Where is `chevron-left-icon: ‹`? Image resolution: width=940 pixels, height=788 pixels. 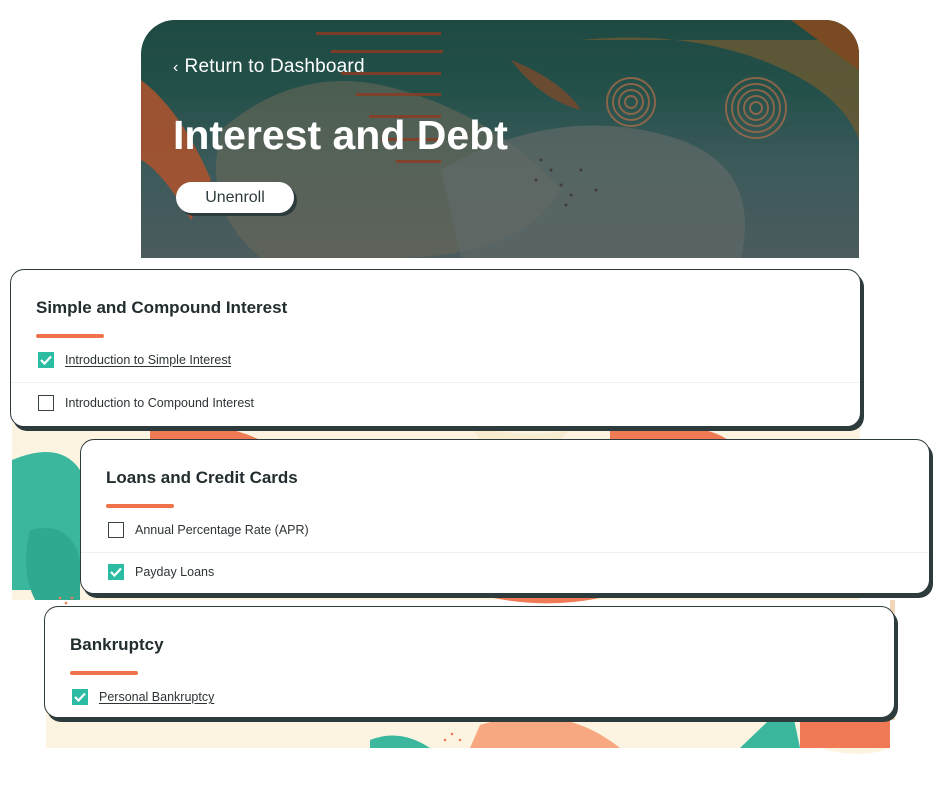
chevron-left-icon: ‹ is located at coordinates (176, 67).